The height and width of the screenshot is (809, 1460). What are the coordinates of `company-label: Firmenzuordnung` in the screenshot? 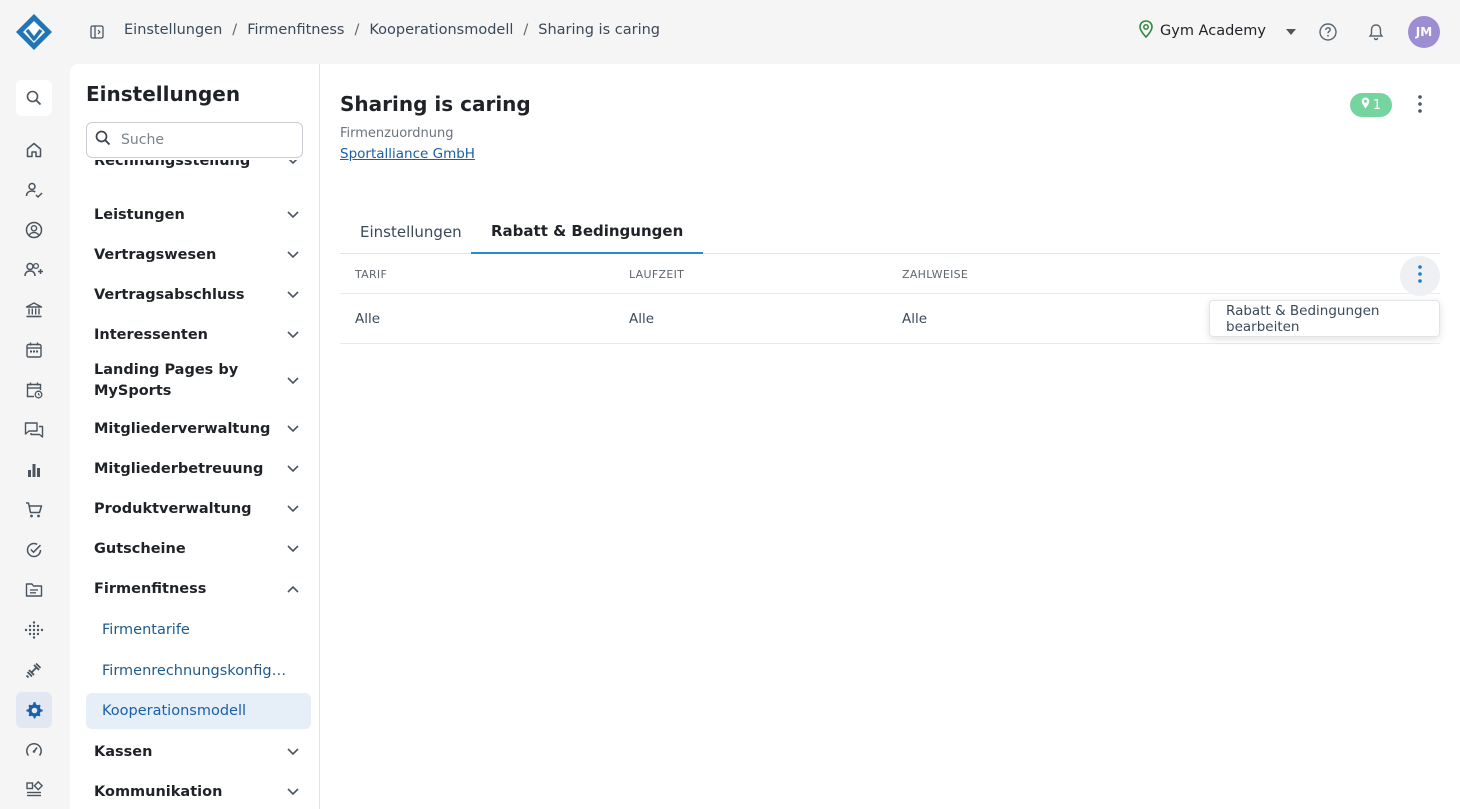 It's located at (397, 133).